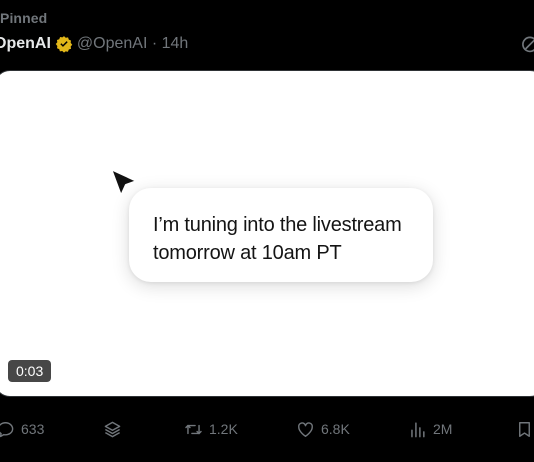  What do you see at coordinates (335, 429) in the screenshot?
I see `like-count: 6.8K` at bounding box center [335, 429].